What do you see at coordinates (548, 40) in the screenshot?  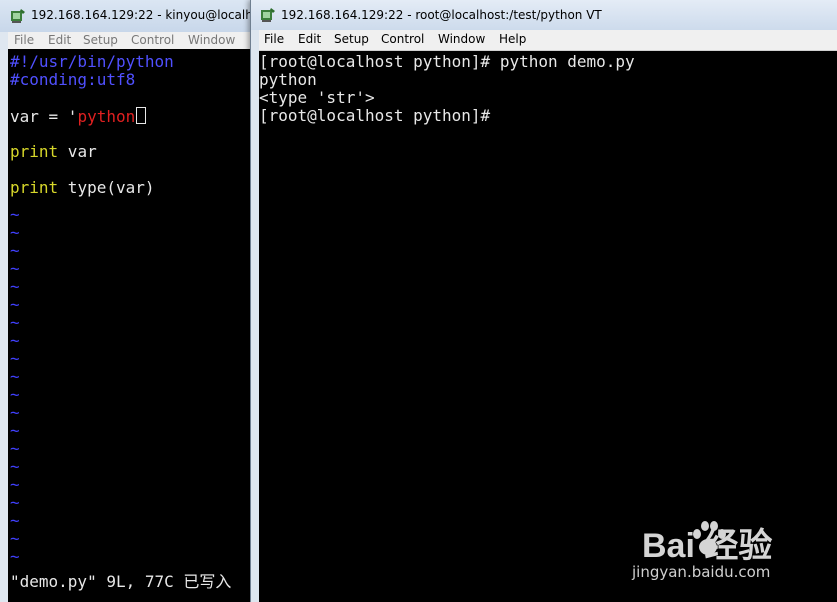 I see `menu-bar: File Edit Setup Control Window Help` at bounding box center [548, 40].